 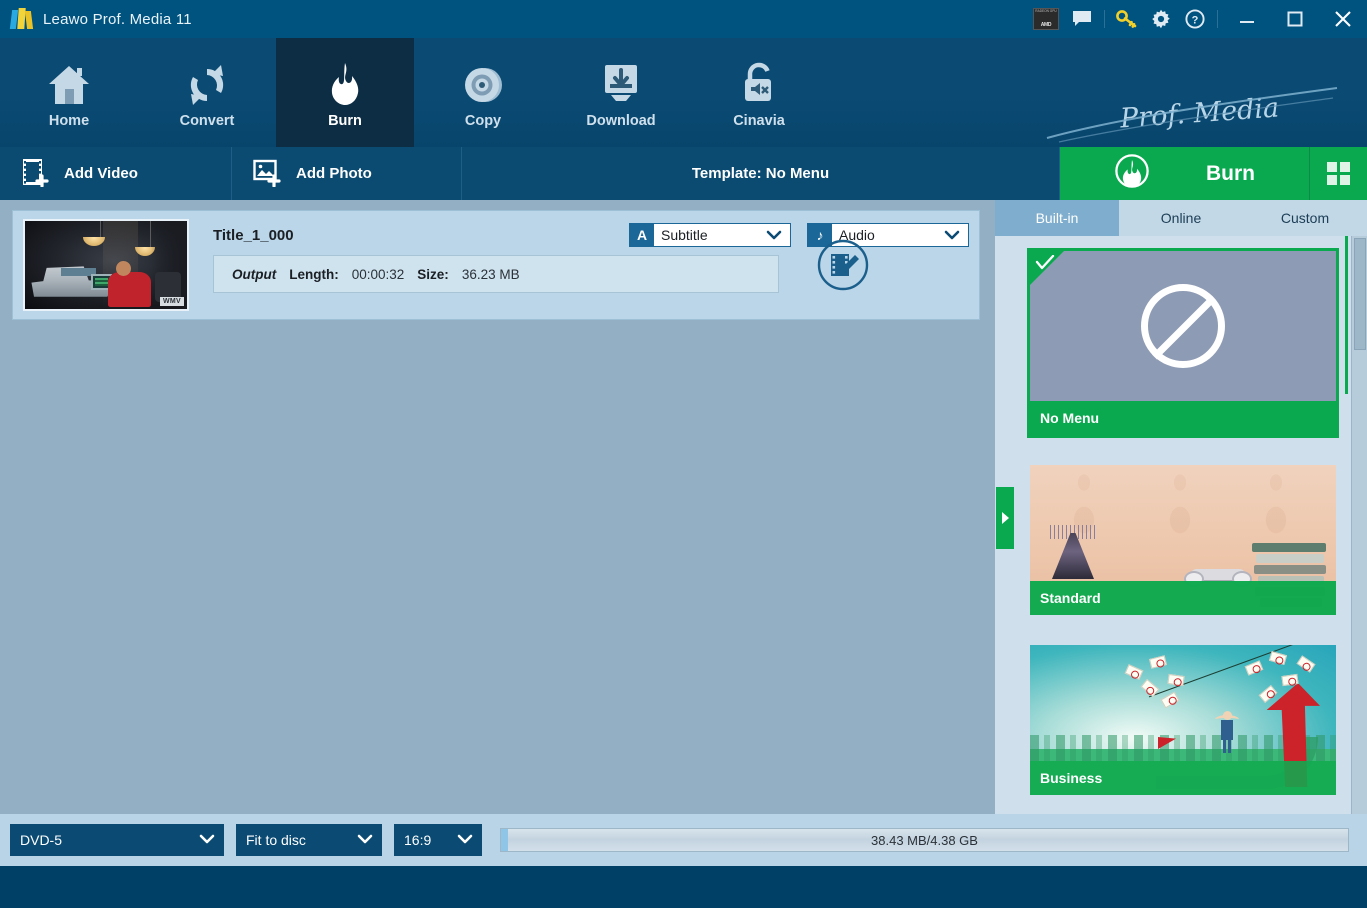 What do you see at coordinates (1046, 25) in the screenshot?
I see `amd-badge-bottom-text: AMD` at bounding box center [1046, 25].